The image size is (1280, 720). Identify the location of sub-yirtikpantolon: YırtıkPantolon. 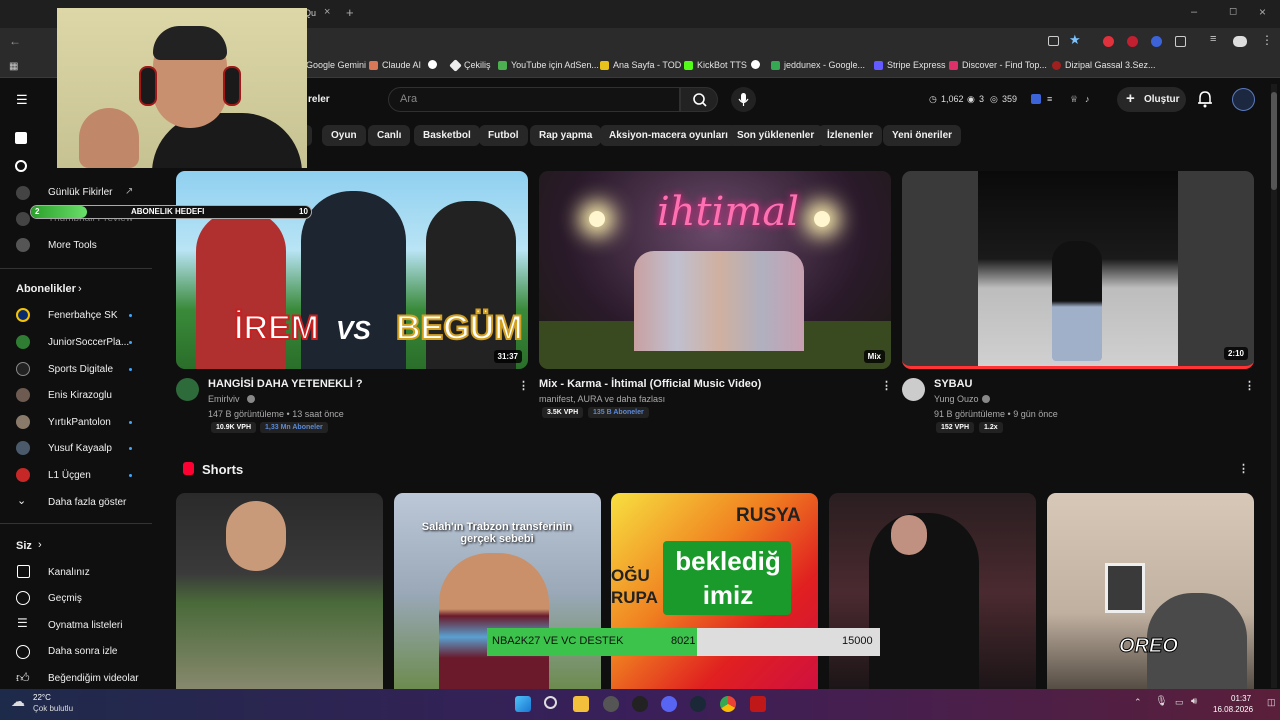
(79, 422).